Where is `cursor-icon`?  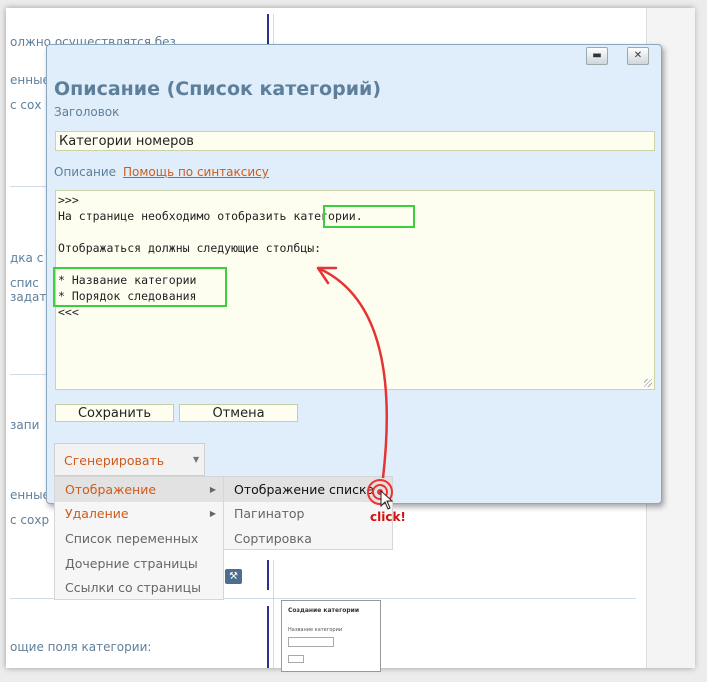 cursor-icon is located at coordinates (387, 500).